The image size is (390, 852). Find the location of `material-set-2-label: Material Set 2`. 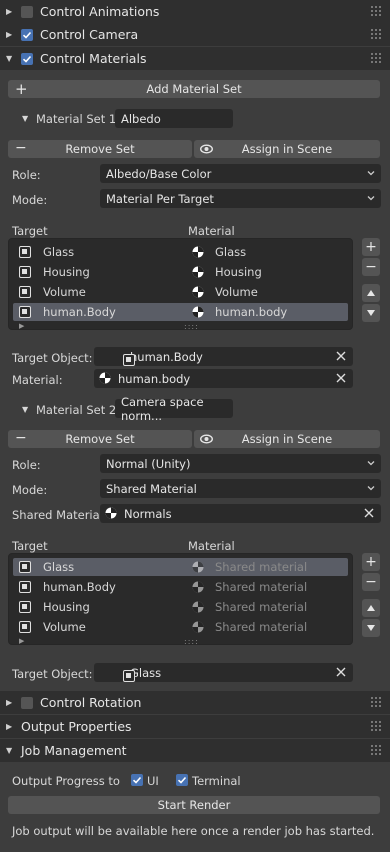

material-set-2-label: Material Set 2 is located at coordinates (76, 410).